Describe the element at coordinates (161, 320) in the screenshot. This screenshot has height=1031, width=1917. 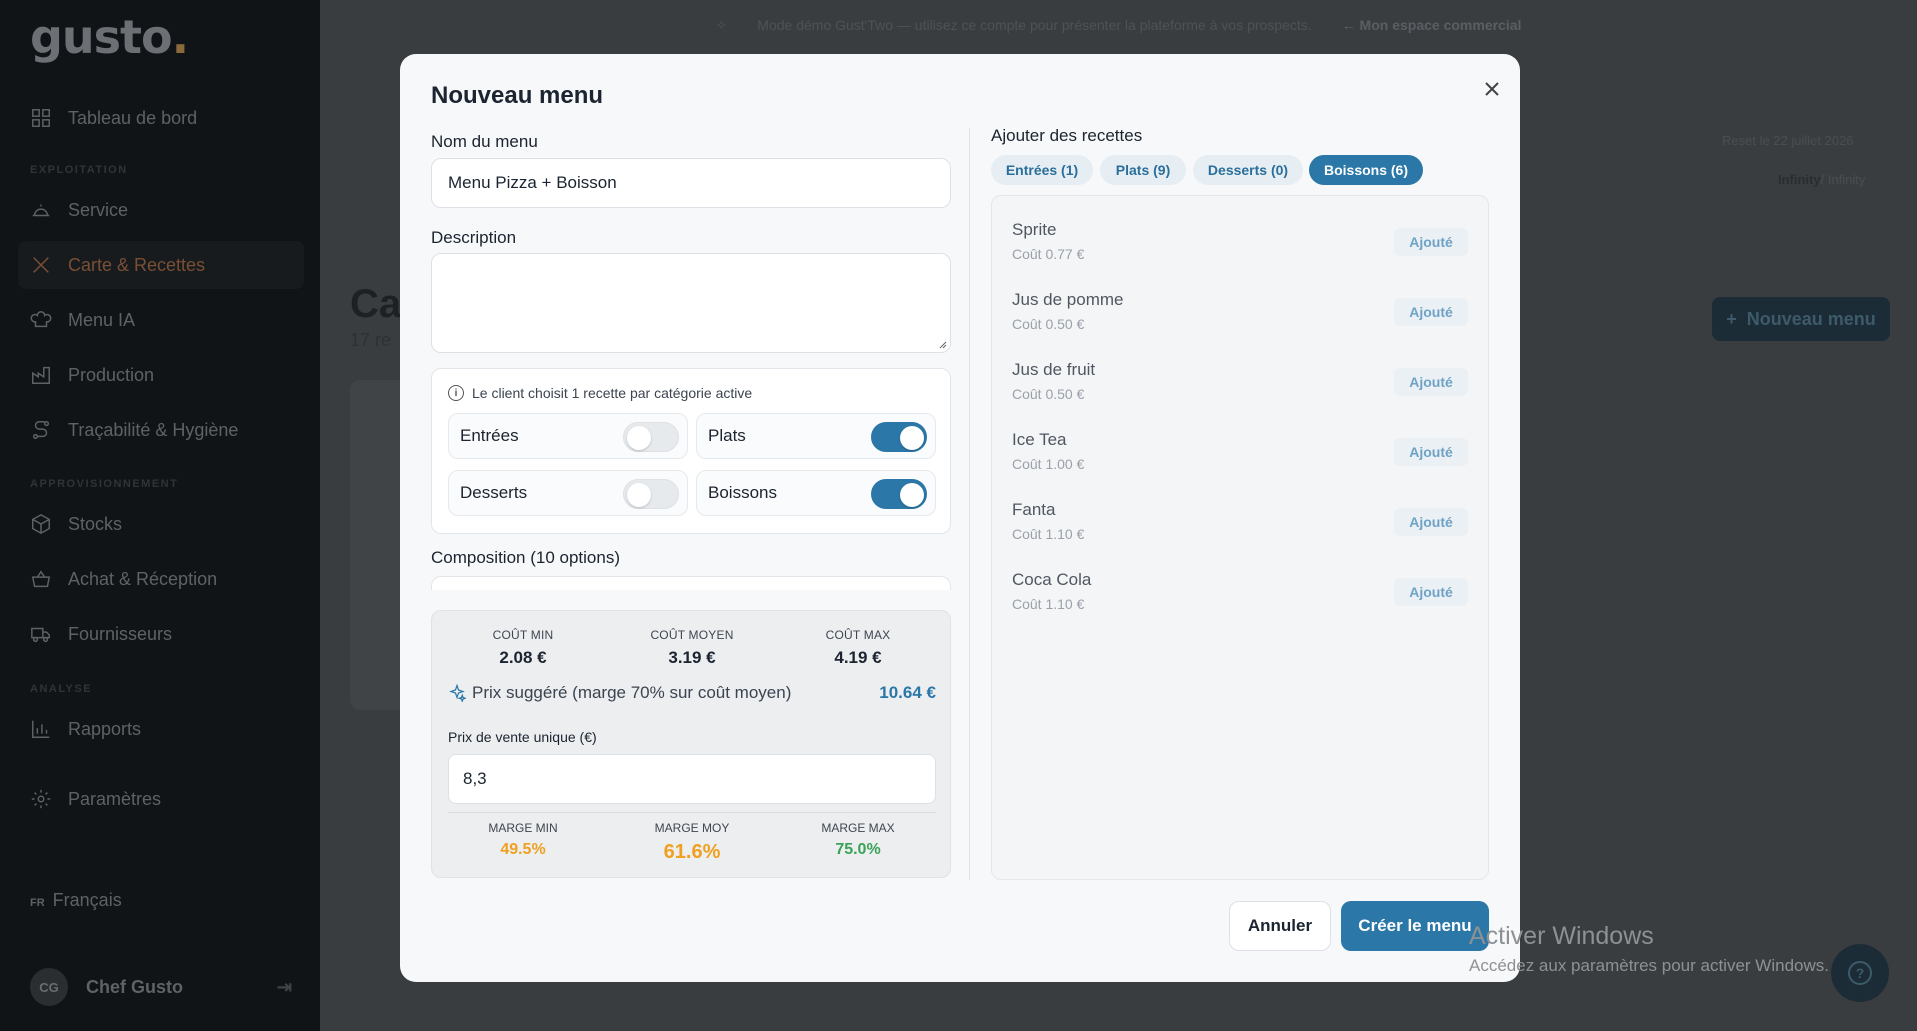
I see `sidebar-item-menu-ia: Menu IA` at that location.